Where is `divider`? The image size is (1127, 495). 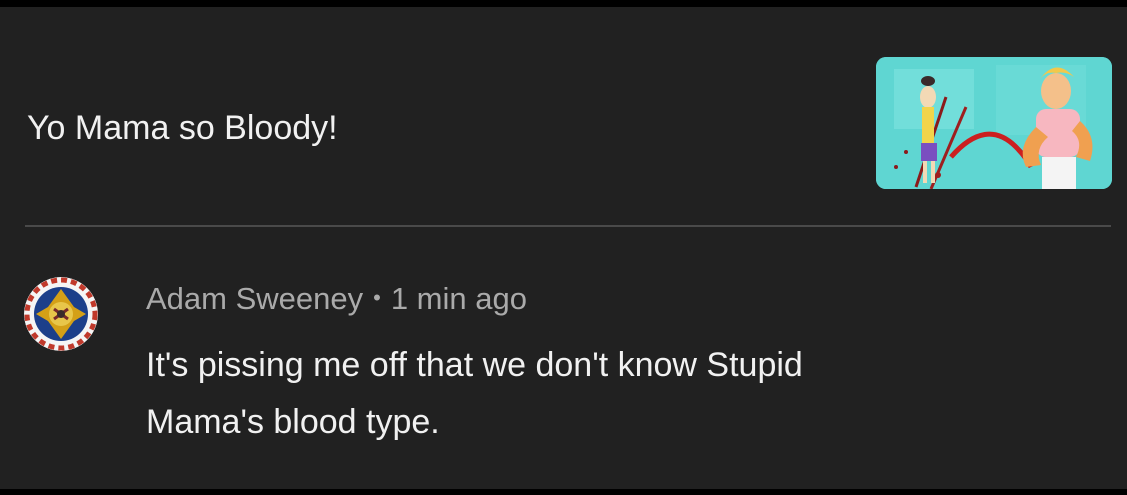 divider is located at coordinates (568, 226).